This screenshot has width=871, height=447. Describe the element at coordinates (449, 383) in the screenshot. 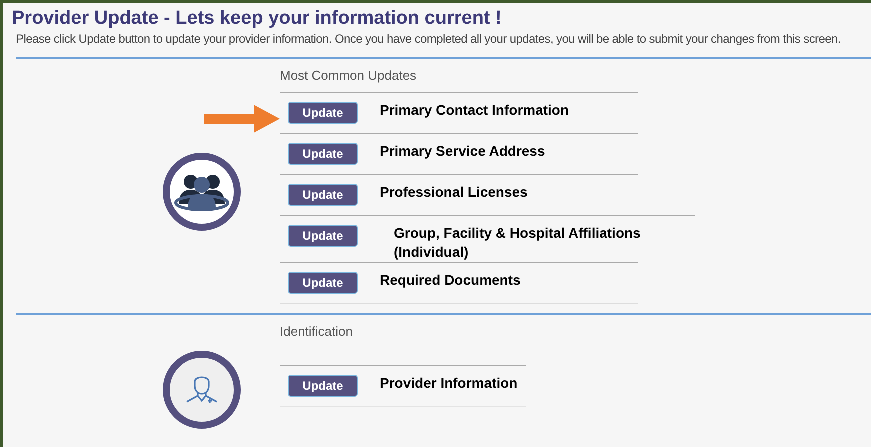

I see `update-item-label: Provider Information` at that location.